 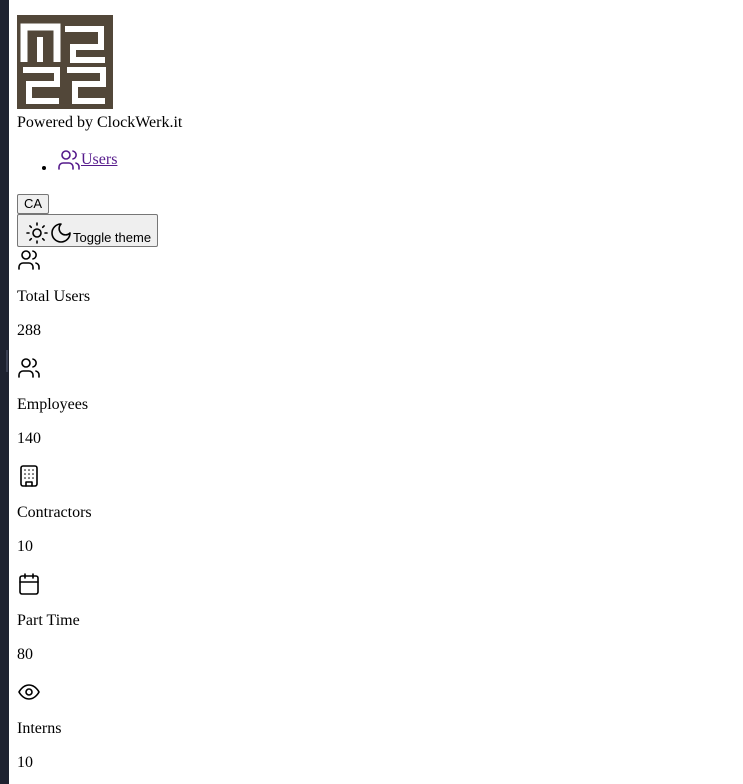 What do you see at coordinates (29, 692) in the screenshot?
I see `eye-icon` at bounding box center [29, 692].